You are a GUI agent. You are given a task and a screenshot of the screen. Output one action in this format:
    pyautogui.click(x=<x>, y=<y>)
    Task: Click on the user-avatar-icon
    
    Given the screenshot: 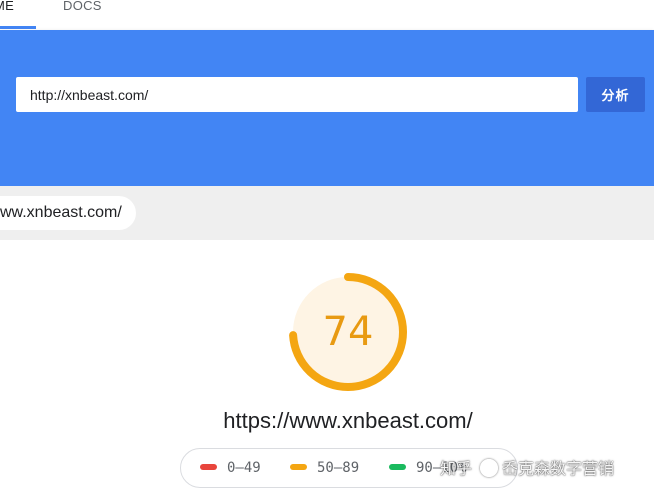 What is the action you would take?
    pyautogui.click(x=489, y=467)
    